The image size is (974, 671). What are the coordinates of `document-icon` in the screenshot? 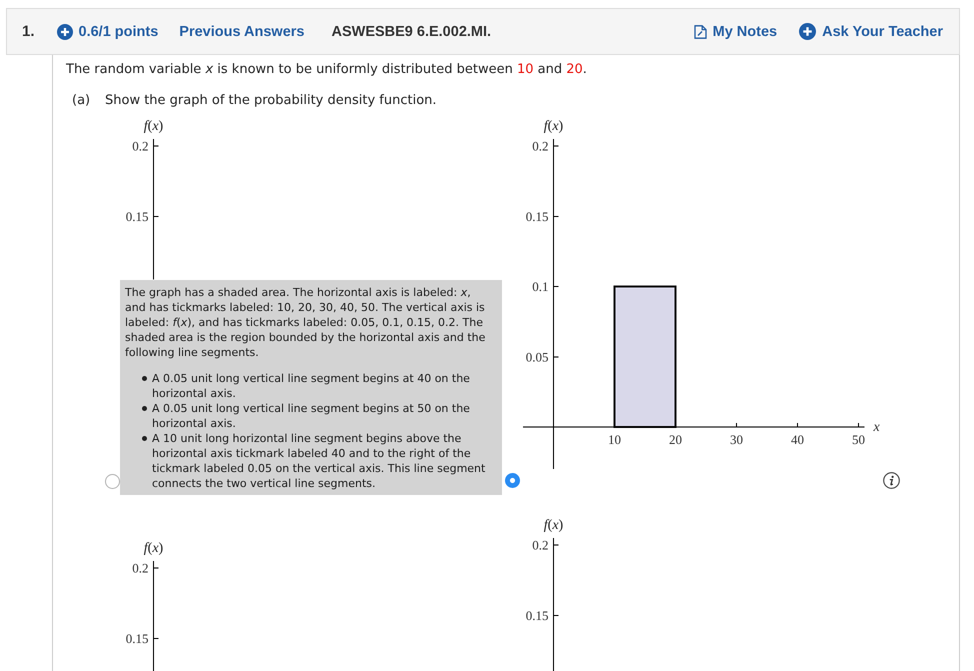 It's located at (700, 31).